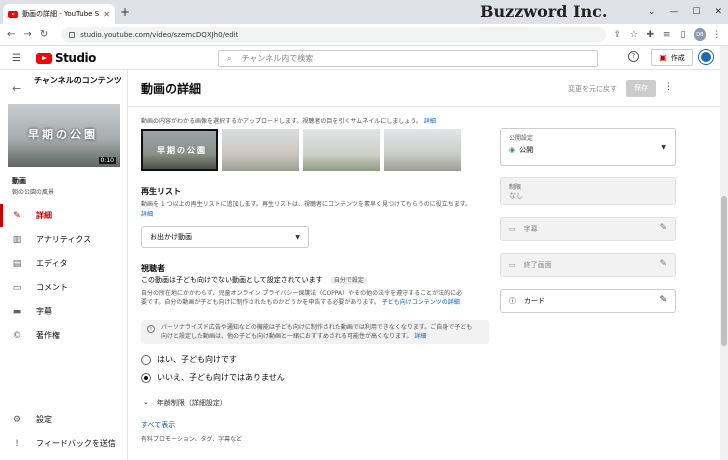  I want to click on sidebar-item-feedback: ! フィードバックを送信, so click(64, 443).